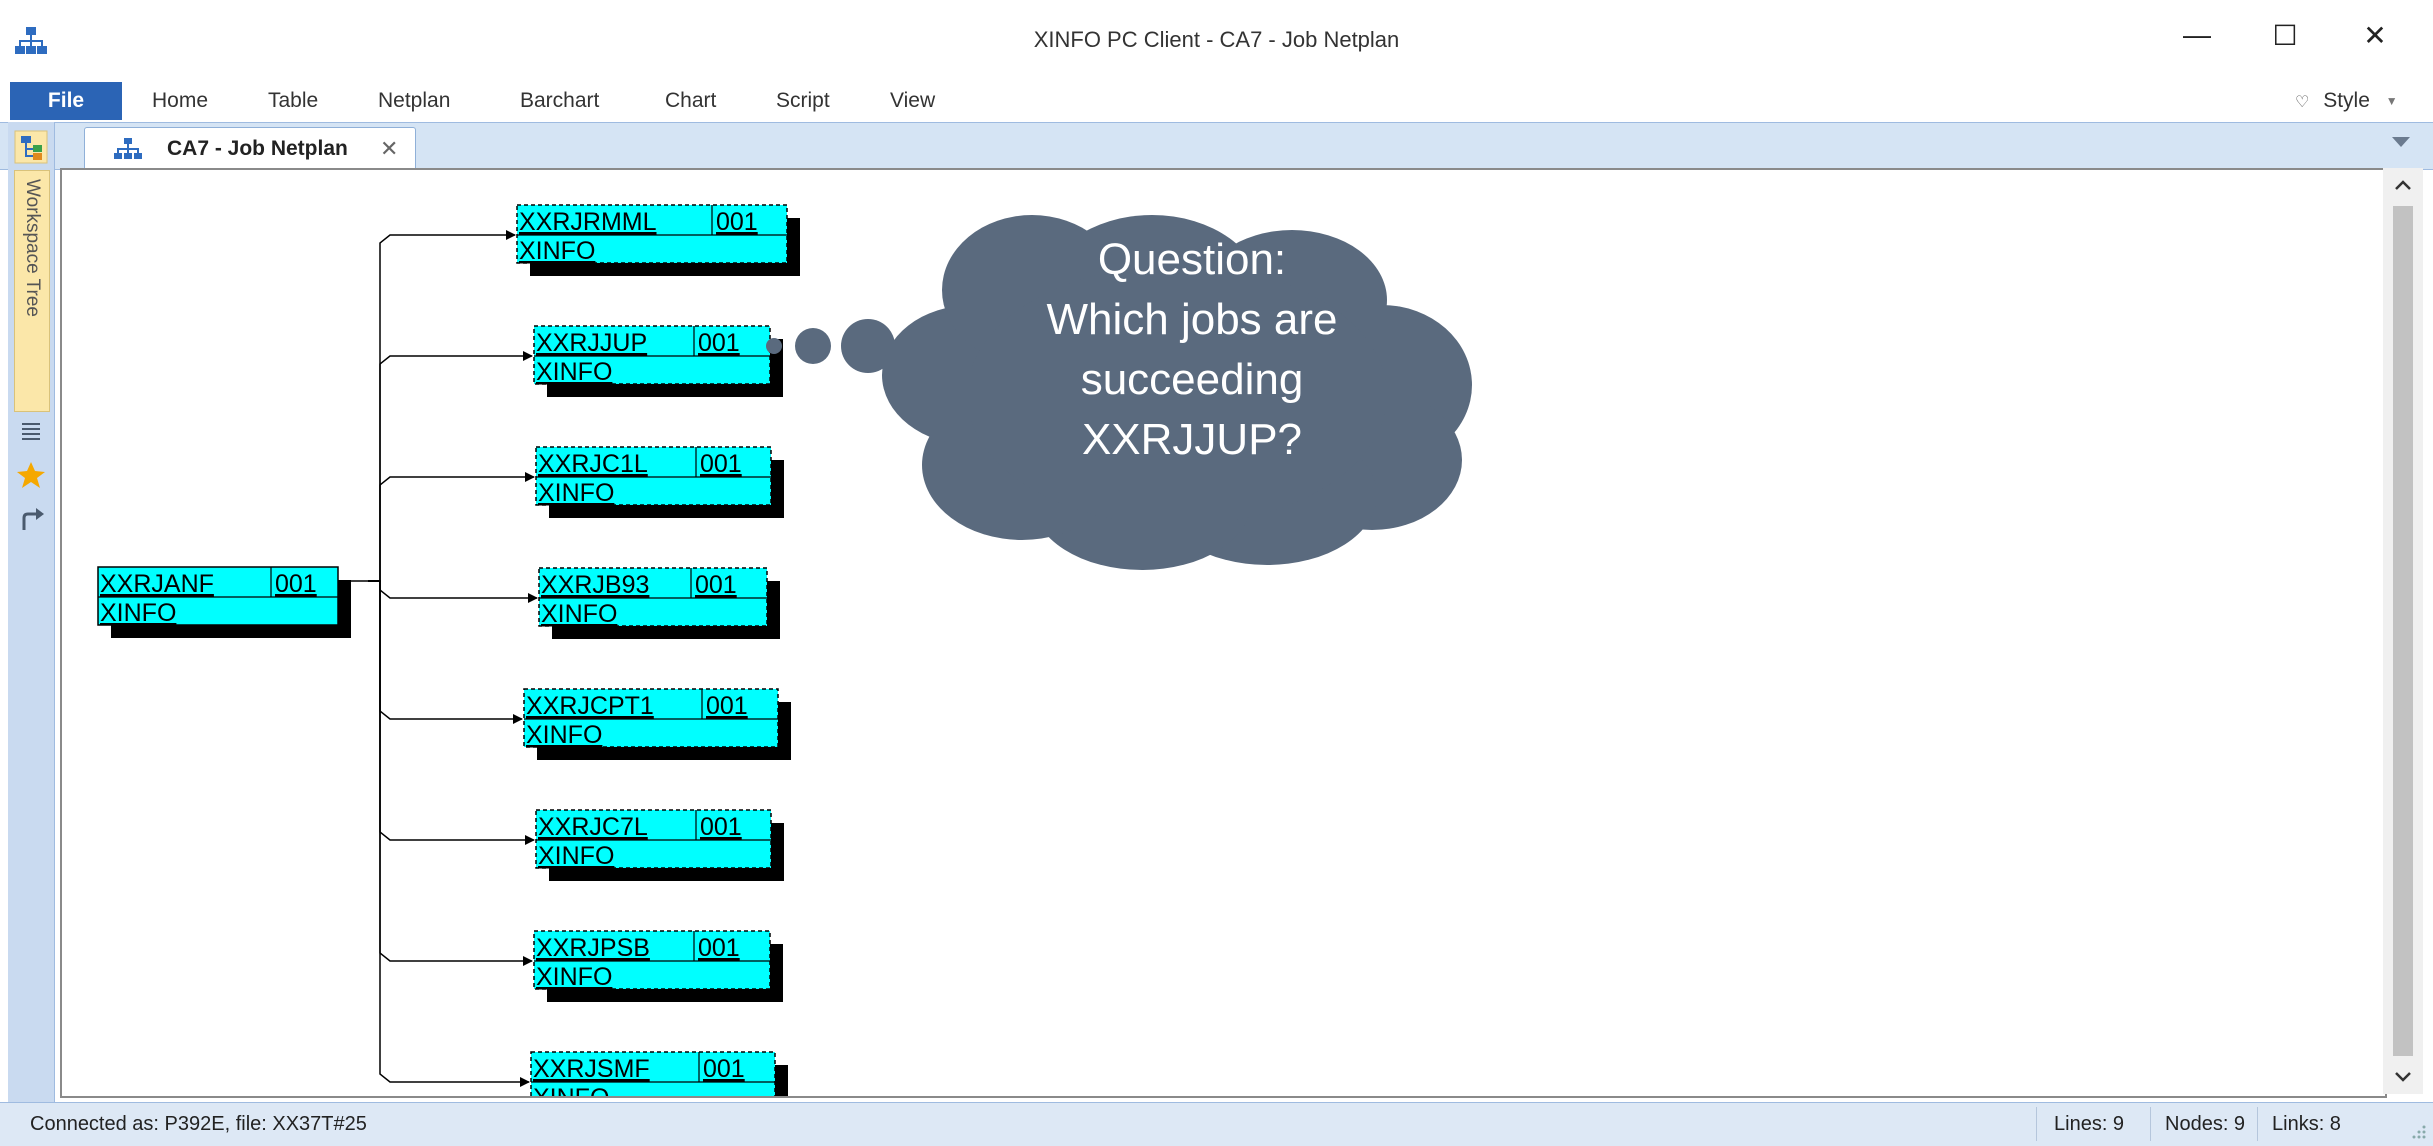 The width and height of the screenshot is (2433, 1146). I want to click on callout-text: XXRJJUP?, so click(1192, 439).